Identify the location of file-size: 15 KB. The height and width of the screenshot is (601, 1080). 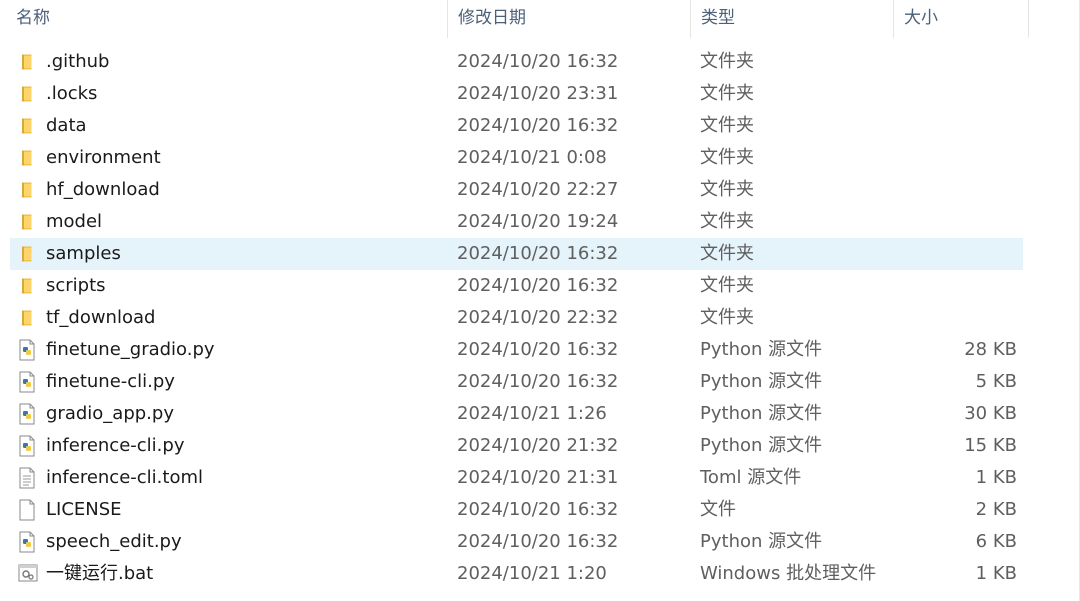
(990, 445).